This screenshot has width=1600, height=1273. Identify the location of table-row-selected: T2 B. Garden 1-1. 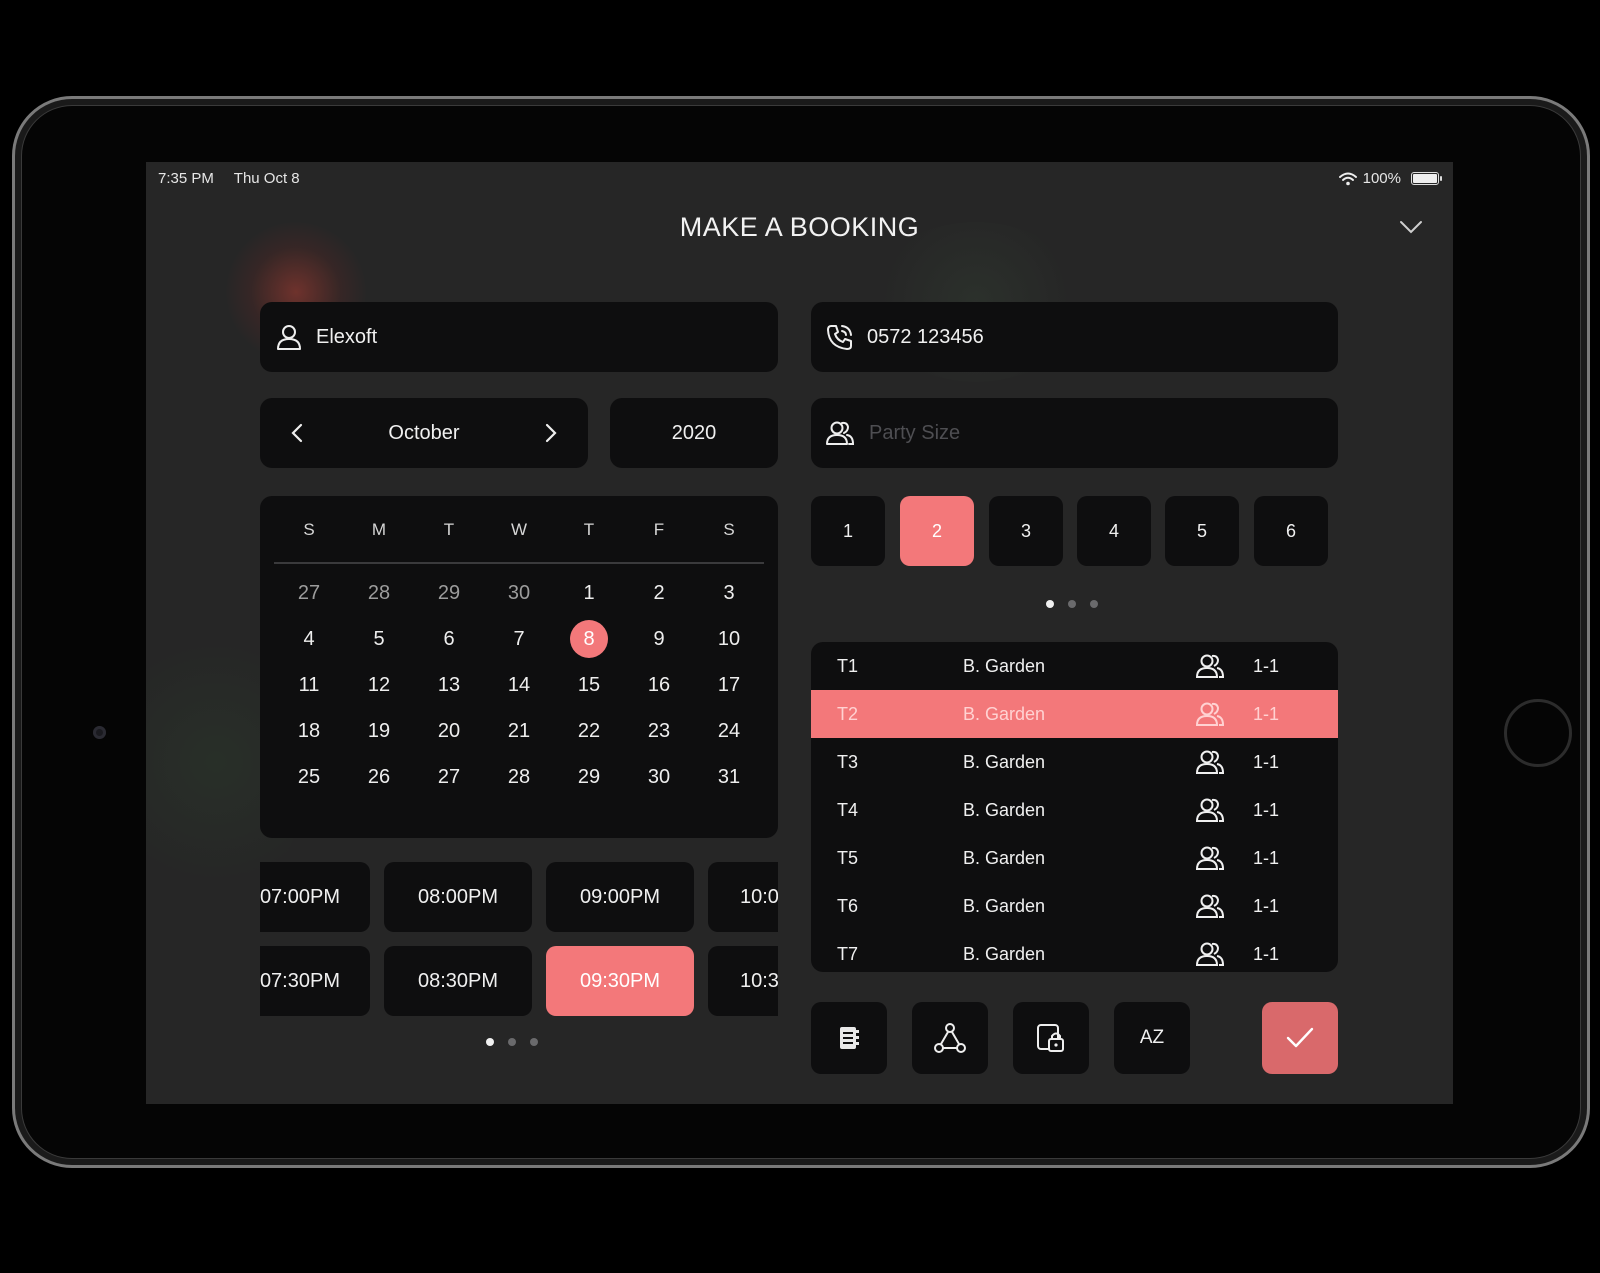
(1074, 714).